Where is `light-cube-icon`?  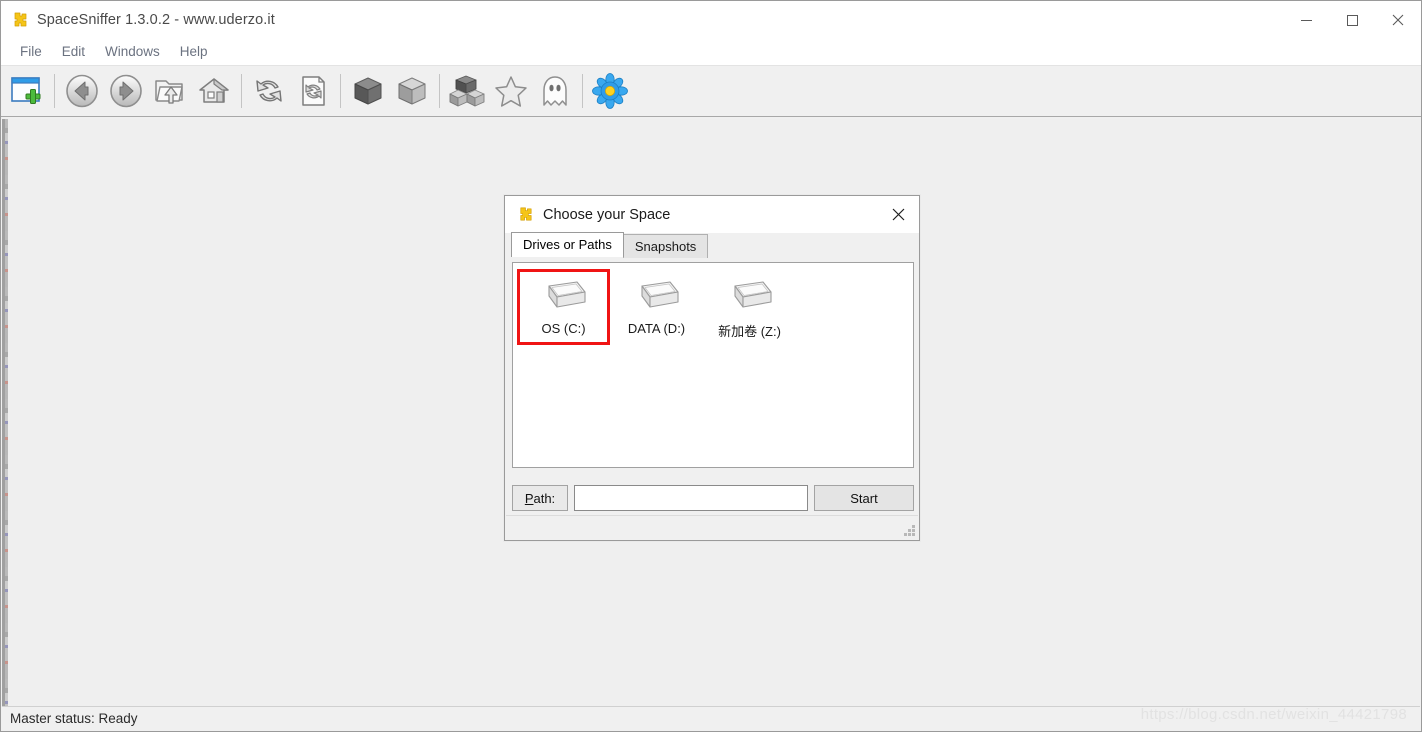
light-cube-icon is located at coordinates (412, 91).